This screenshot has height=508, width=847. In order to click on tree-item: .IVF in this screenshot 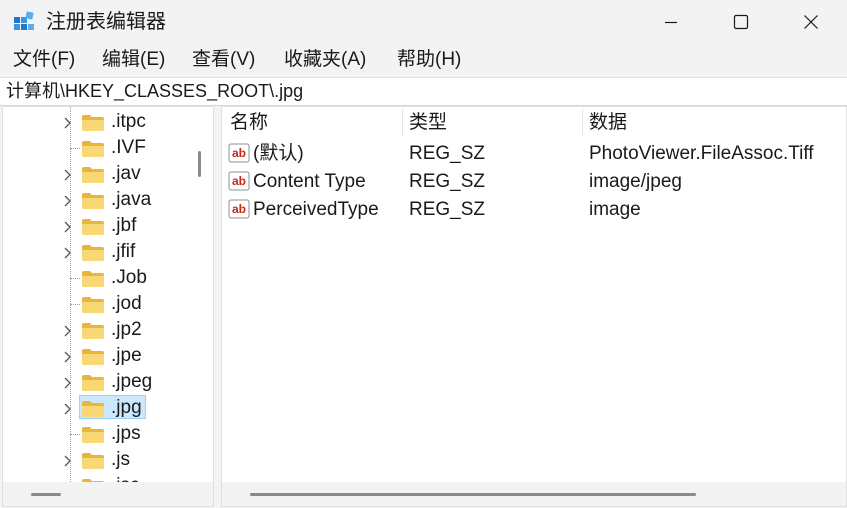, I will do `click(96, 148)`.